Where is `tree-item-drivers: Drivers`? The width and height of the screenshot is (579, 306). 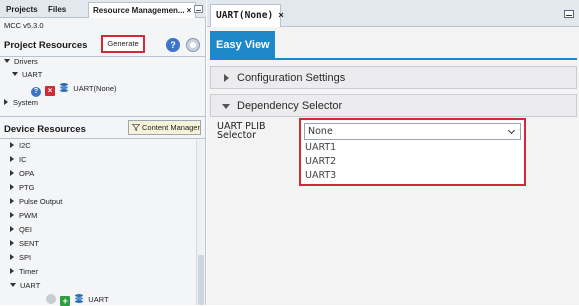
tree-item-drivers: Drivers is located at coordinates (21, 62).